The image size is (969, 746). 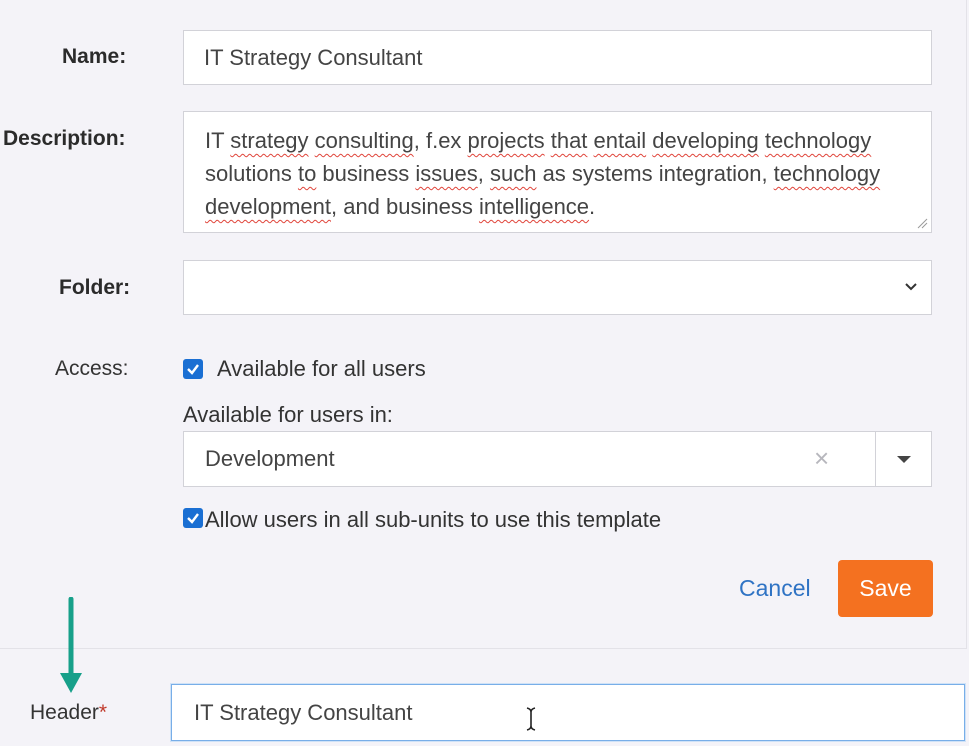 I want to click on header-input: IT Strategy Consultant, so click(x=568, y=712).